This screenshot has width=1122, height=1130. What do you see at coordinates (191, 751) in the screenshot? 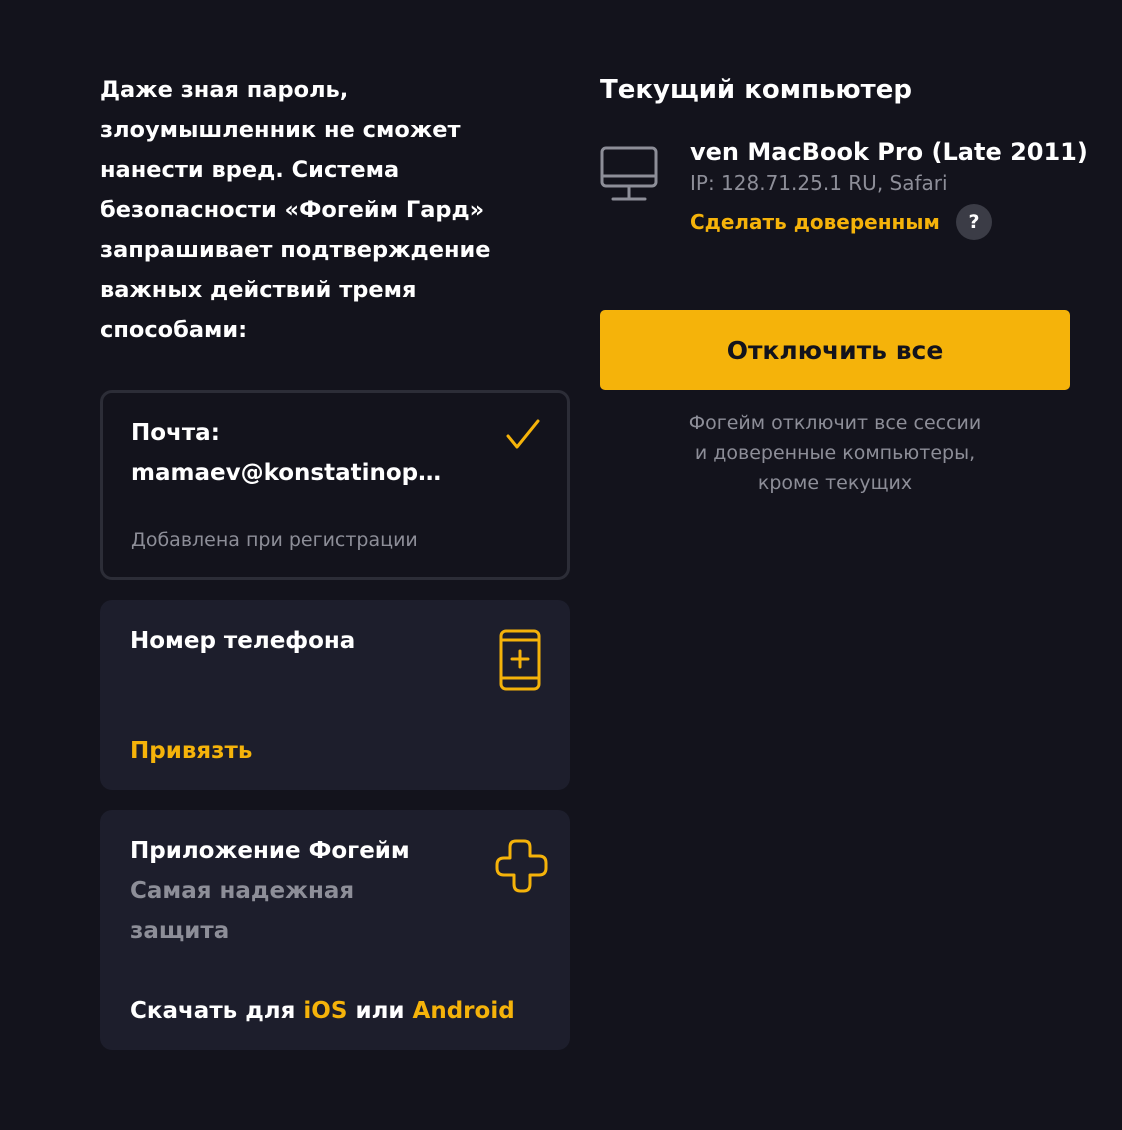
I see `bind-phone-link: Привязть` at bounding box center [191, 751].